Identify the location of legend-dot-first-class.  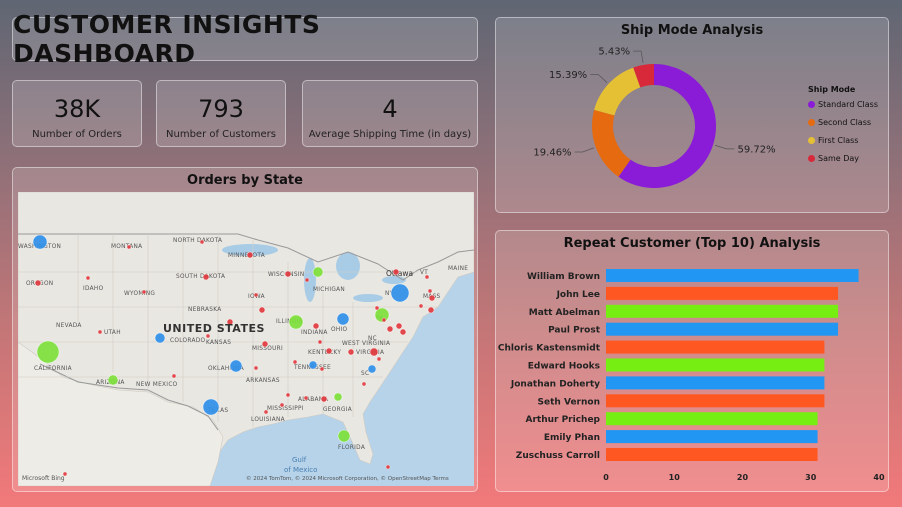
(811, 140).